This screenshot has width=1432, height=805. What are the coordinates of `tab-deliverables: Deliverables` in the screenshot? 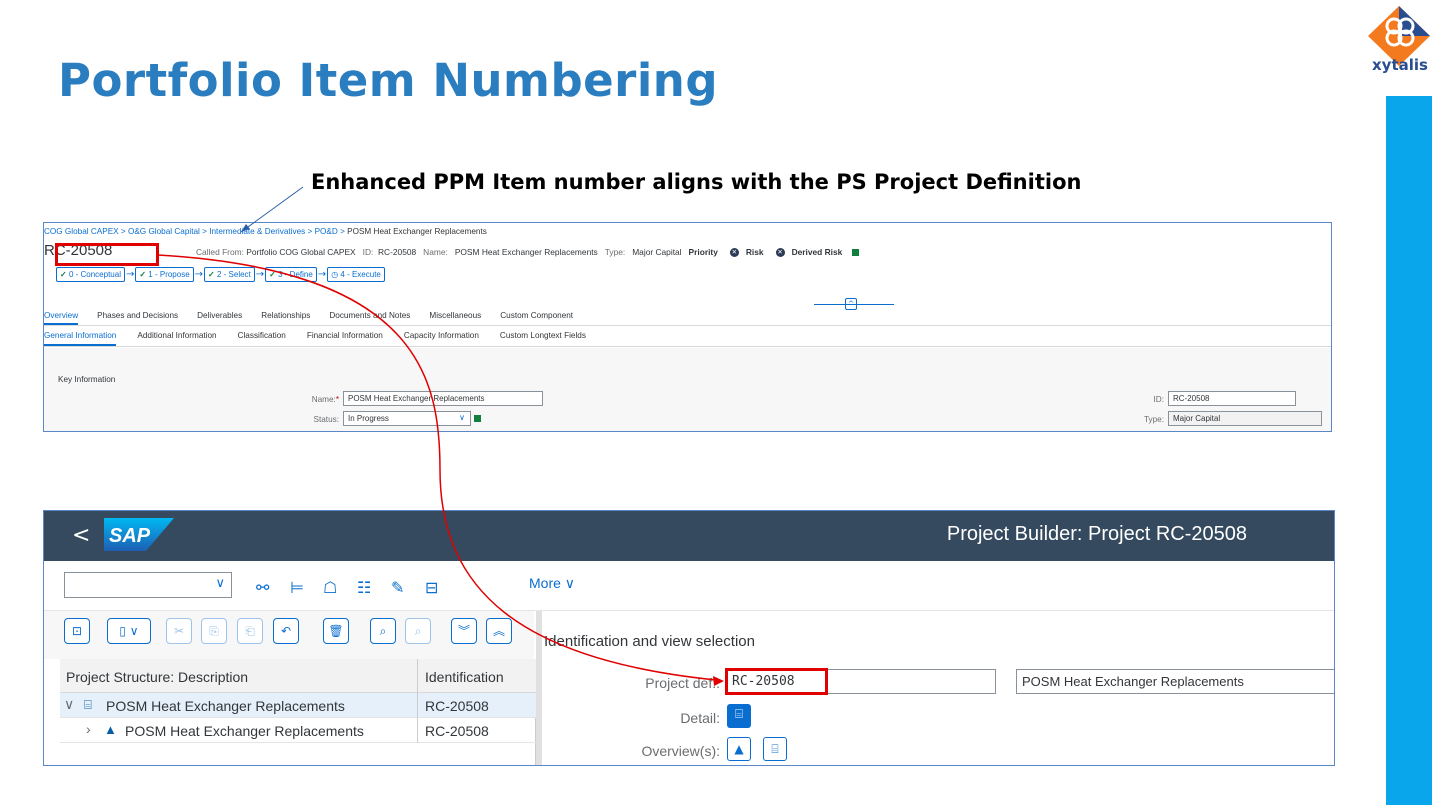 It's located at (219, 318).